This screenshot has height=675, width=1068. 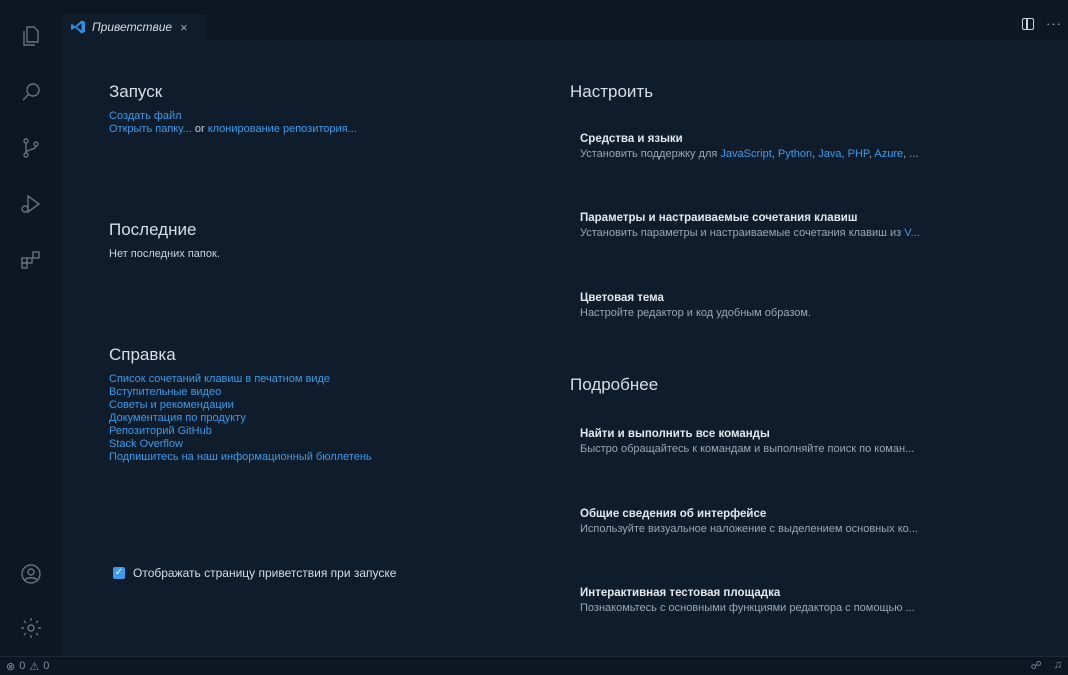 What do you see at coordinates (119, 573) in the screenshot?
I see `show-welcome-checkbox: ✓` at bounding box center [119, 573].